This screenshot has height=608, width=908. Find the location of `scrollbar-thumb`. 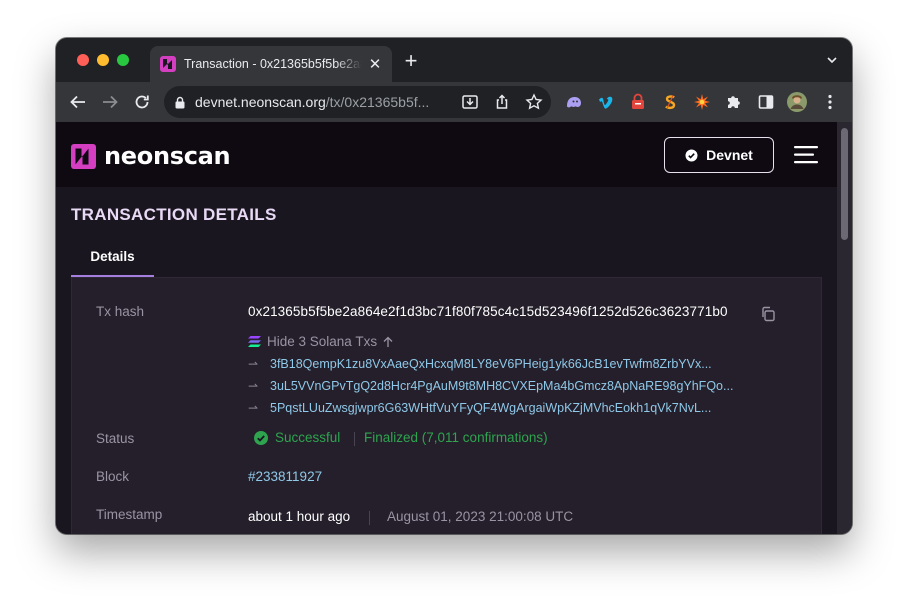

scrollbar-thumb is located at coordinates (844, 184).